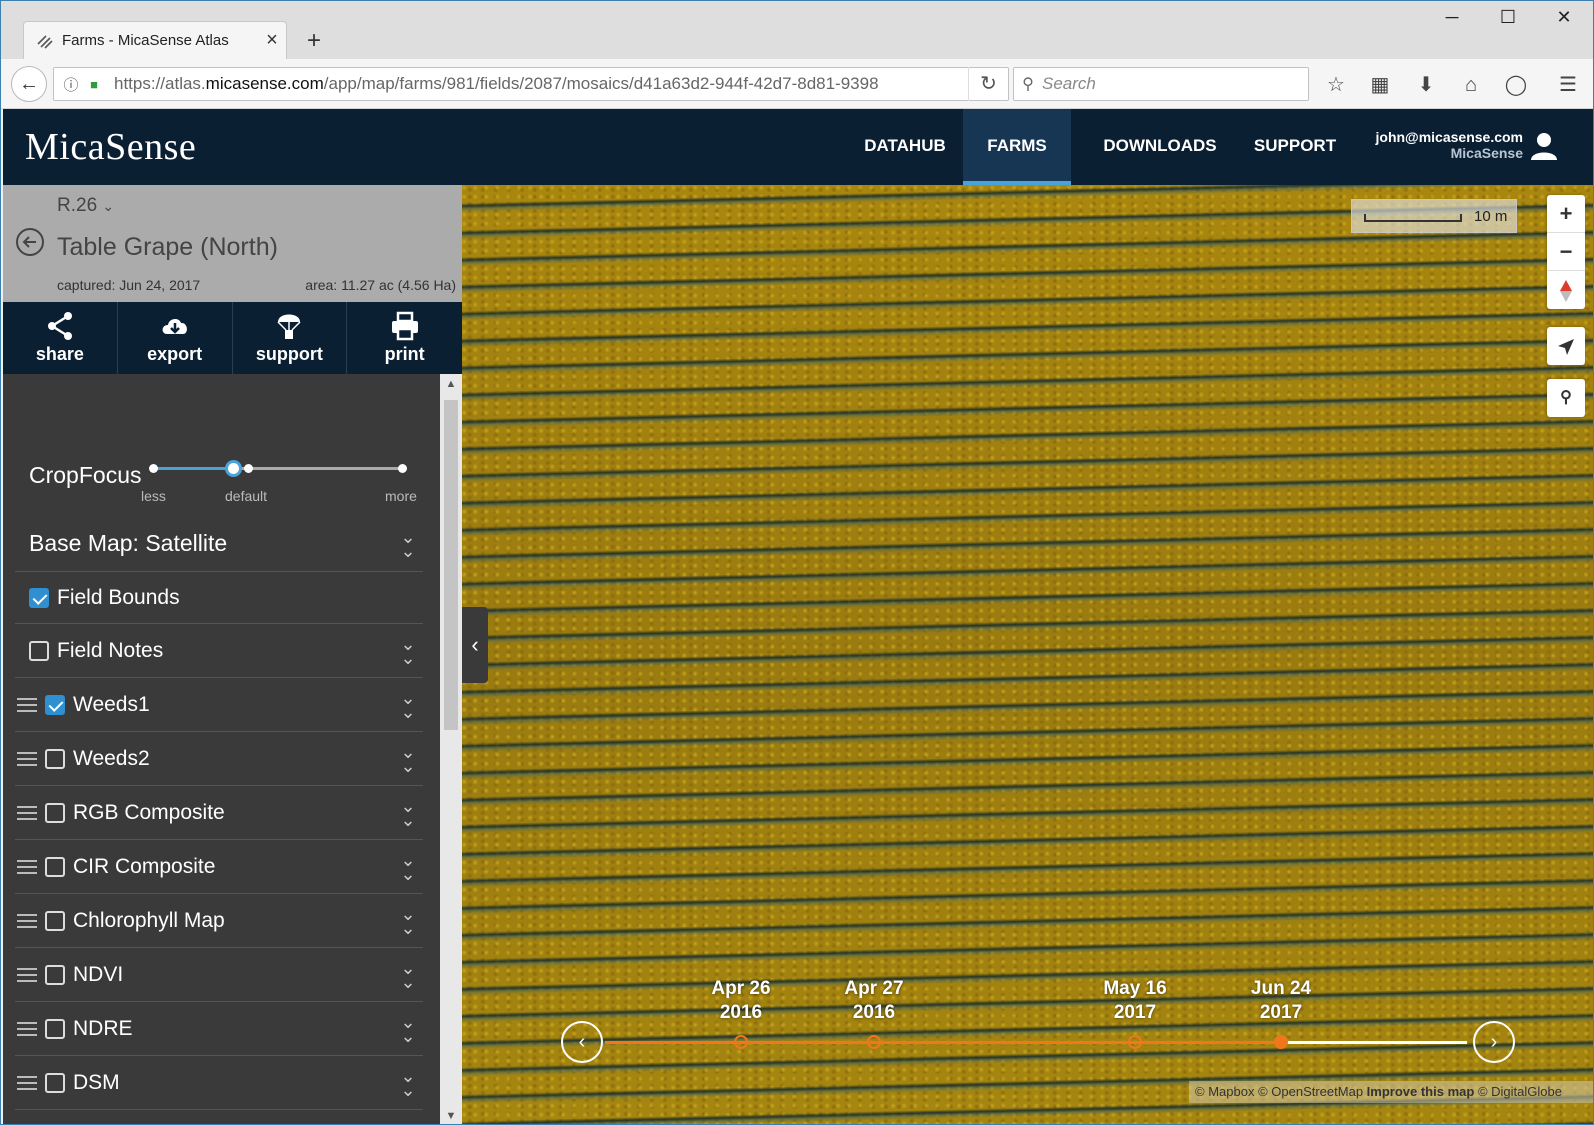  What do you see at coordinates (1426, 85) in the screenshot?
I see `download-icon: ⬇` at bounding box center [1426, 85].